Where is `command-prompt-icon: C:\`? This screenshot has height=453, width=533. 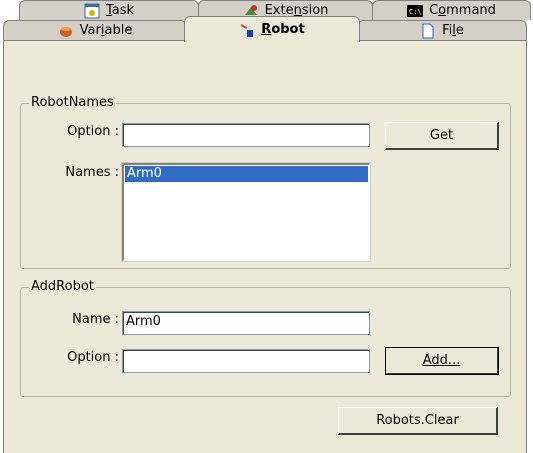 command-prompt-icon: C:\ is located at coordinates (415, 11).